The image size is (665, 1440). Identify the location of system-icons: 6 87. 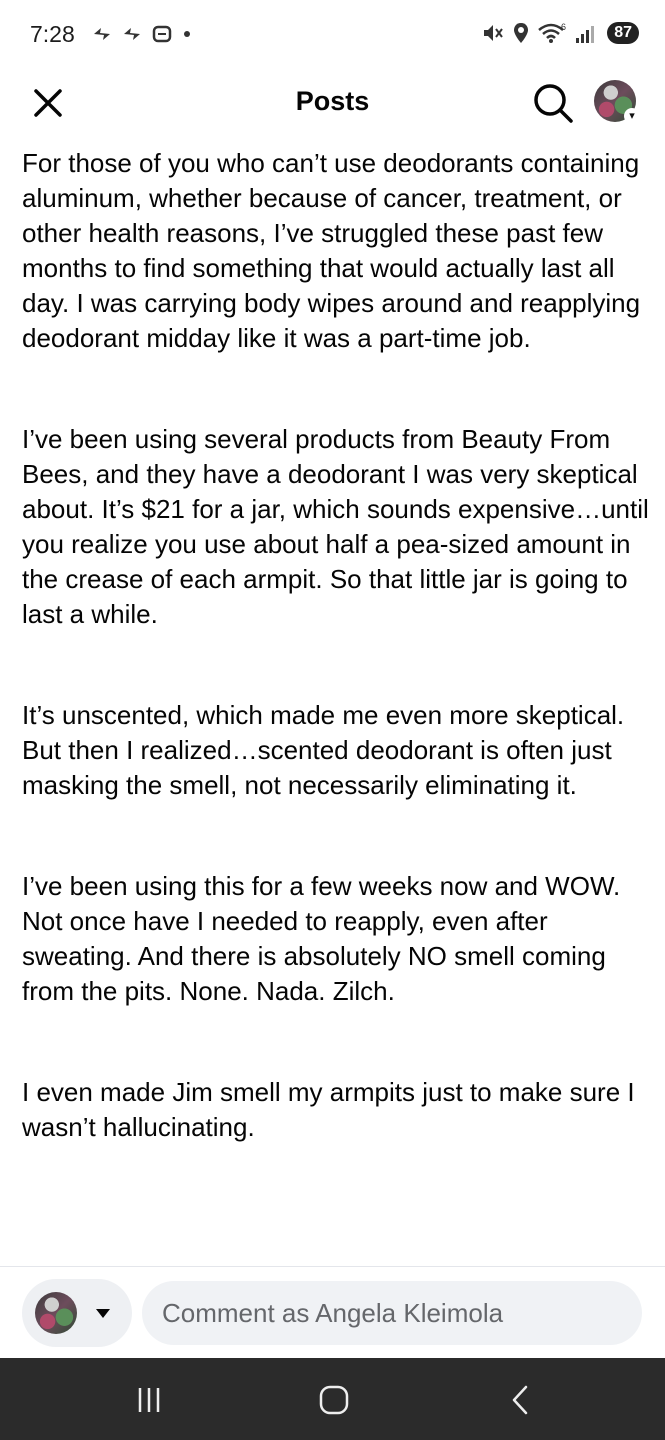
(560, 33).